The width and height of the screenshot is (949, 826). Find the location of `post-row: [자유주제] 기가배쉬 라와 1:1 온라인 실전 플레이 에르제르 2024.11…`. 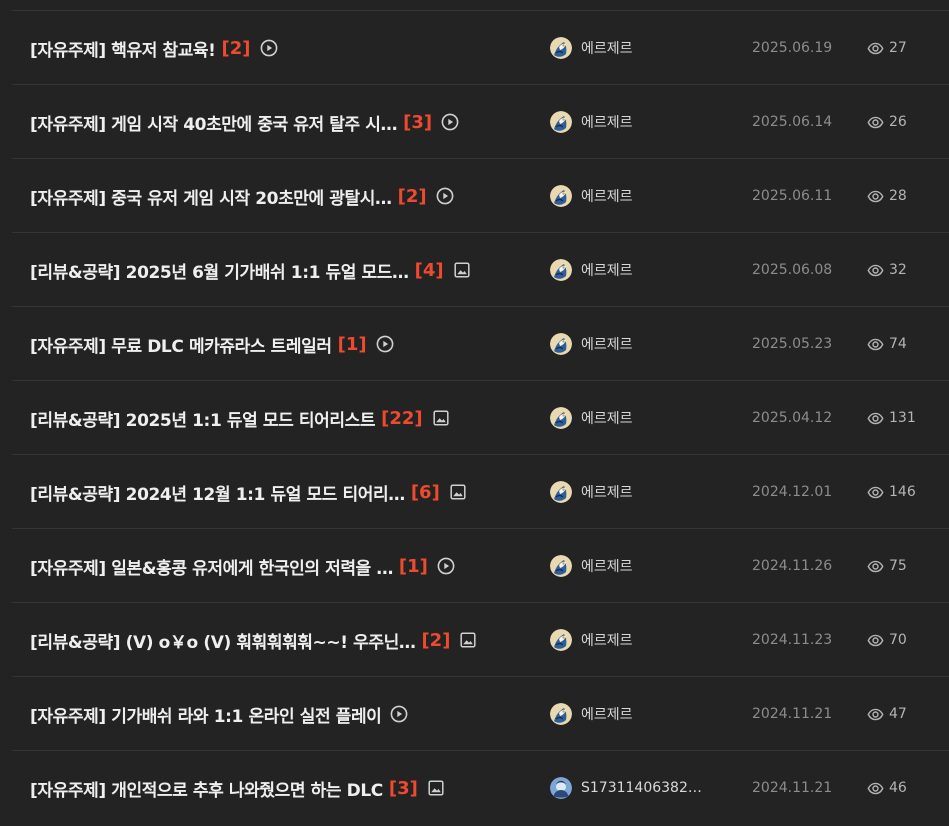

post-row: [자유주제] 기가배쉬 라와 1:1 온라인 실전 플레이 에르제르 2024.11… is located at coordinates (480, 714).